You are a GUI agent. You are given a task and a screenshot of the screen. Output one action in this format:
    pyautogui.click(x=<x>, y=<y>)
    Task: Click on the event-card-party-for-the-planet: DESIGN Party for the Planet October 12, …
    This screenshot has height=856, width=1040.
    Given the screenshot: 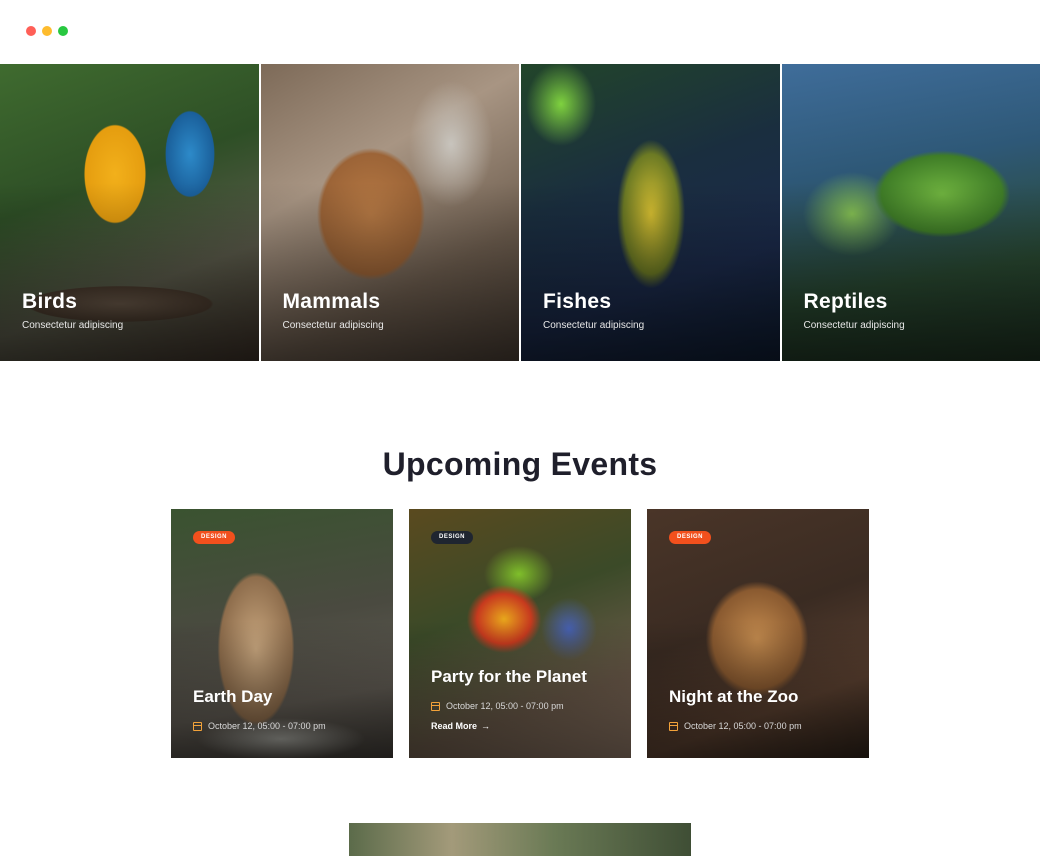 What is the action you would take?
    pyautogui.click(x=520, y=633)
    